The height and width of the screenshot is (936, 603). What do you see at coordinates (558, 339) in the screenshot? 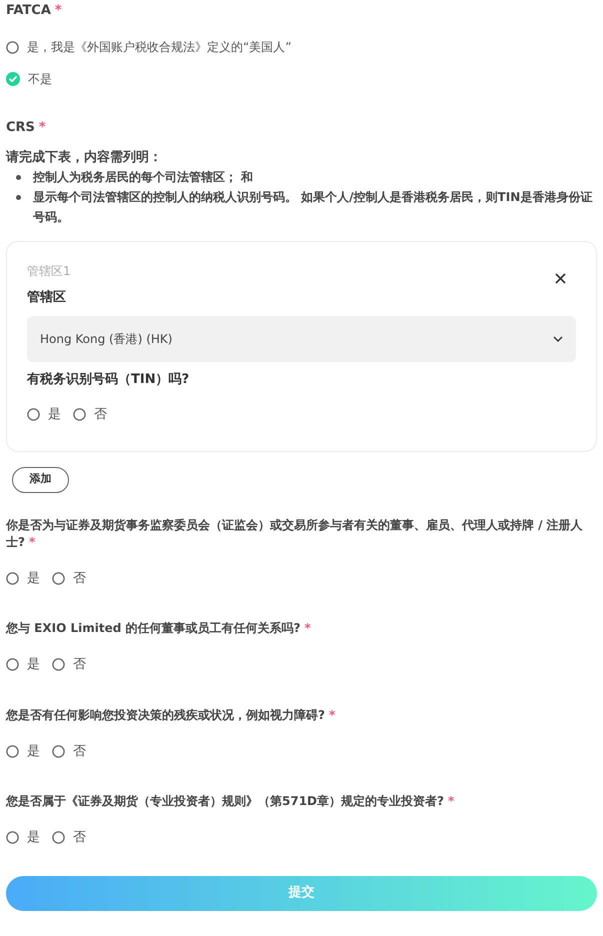
I see `chevron-down-icon` at bounding box center [558, 339].